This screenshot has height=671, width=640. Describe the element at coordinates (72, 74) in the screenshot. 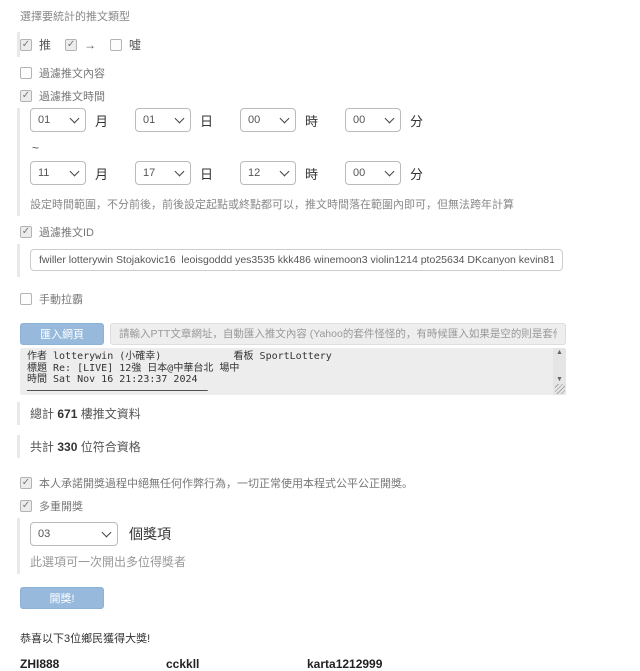

I see `filter-content-label: 過濾推文內容` at that location.